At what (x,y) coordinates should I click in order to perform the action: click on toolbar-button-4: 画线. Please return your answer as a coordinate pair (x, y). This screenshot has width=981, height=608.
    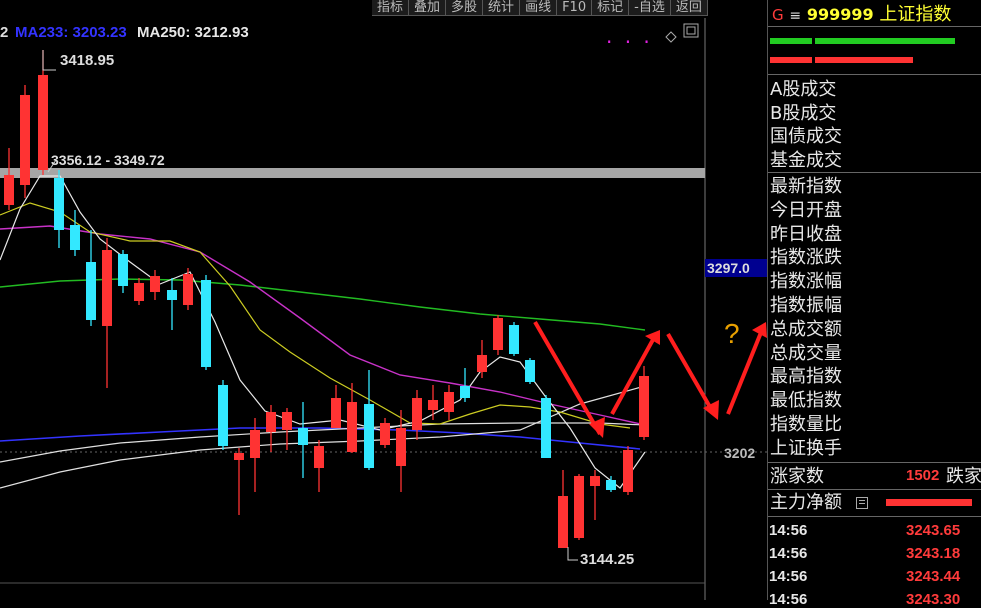
    Looking at the image, I should click on (539, 8).